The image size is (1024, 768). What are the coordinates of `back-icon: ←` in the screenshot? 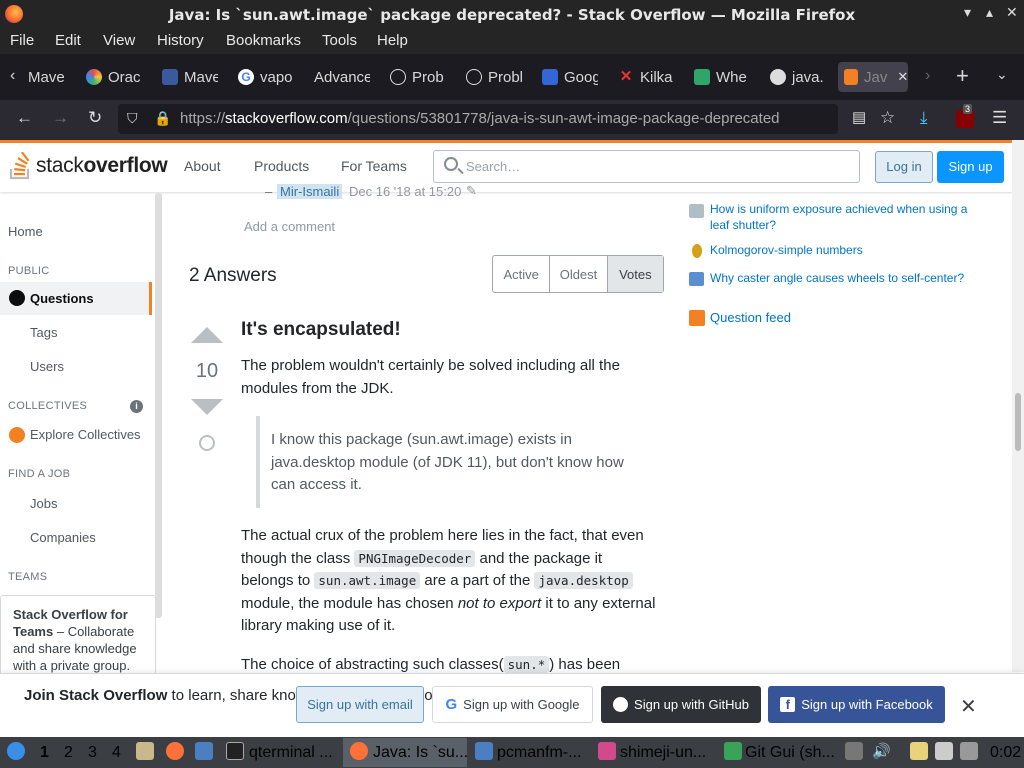 It's located at (24, 118).